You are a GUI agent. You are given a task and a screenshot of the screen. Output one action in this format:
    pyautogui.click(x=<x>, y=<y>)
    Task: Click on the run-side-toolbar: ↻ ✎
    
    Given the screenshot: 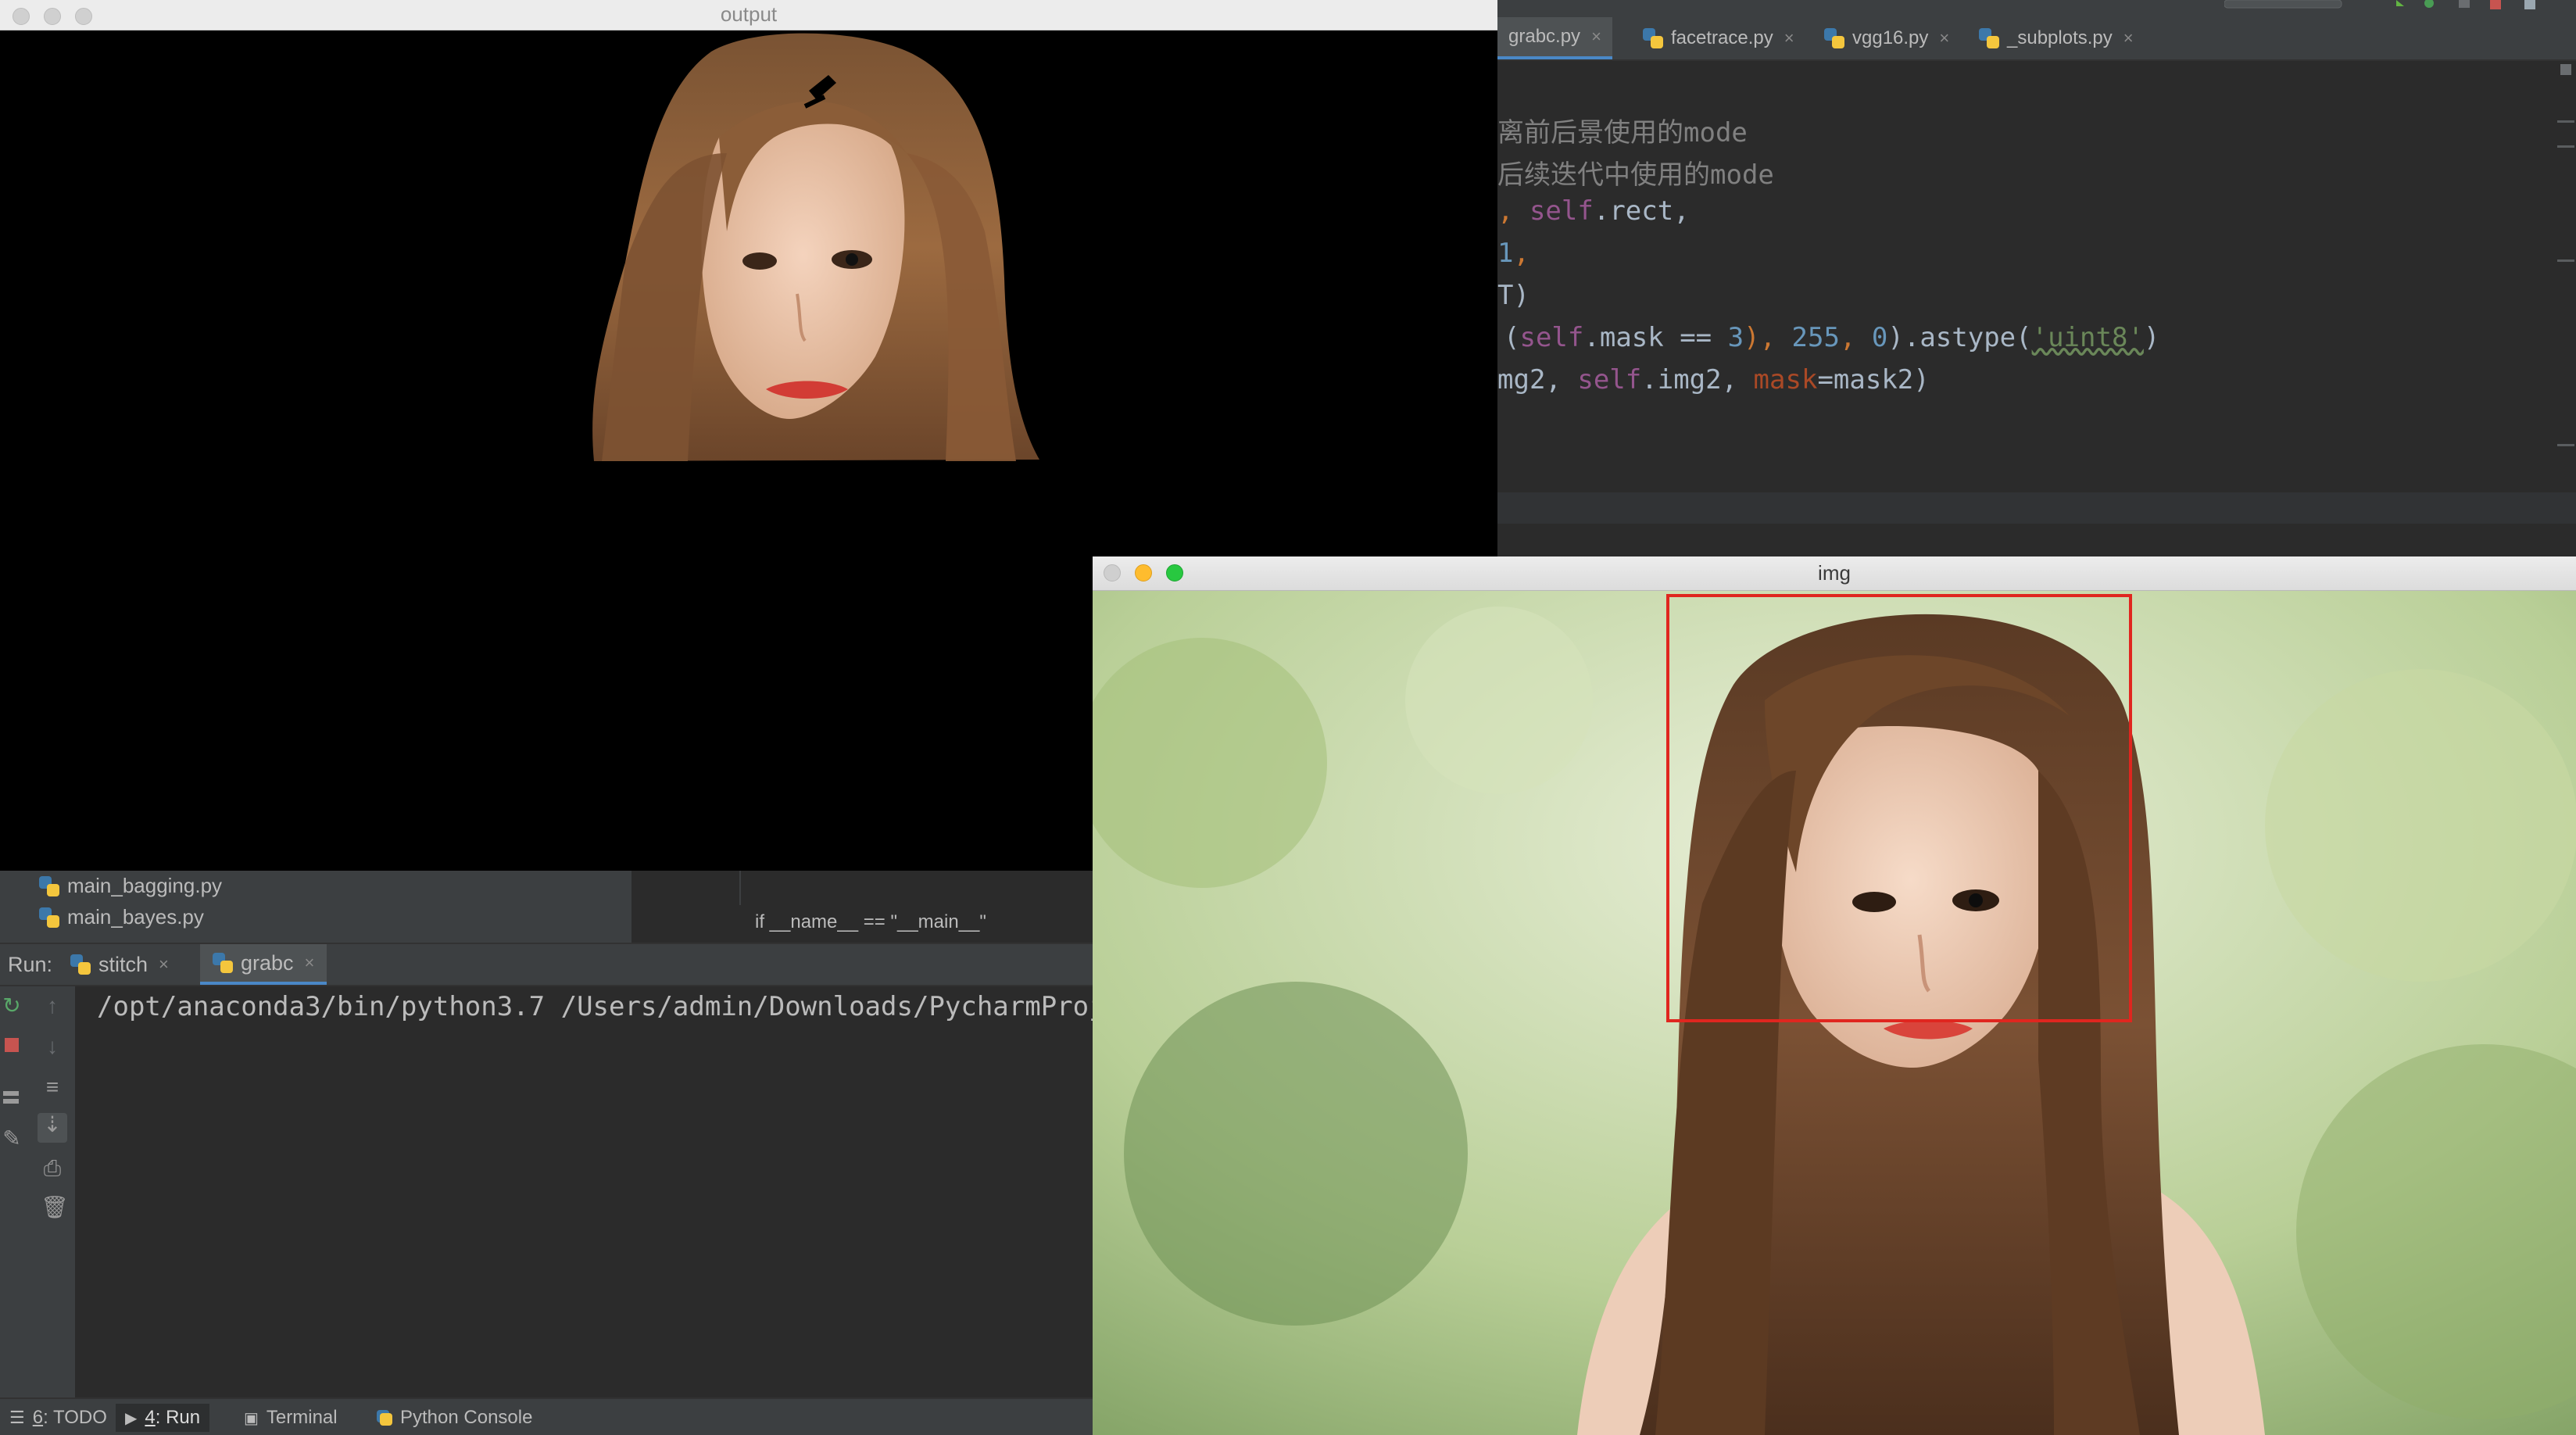 What is the action you would take?
    pyautogui.click(x=15, y=1191)
    